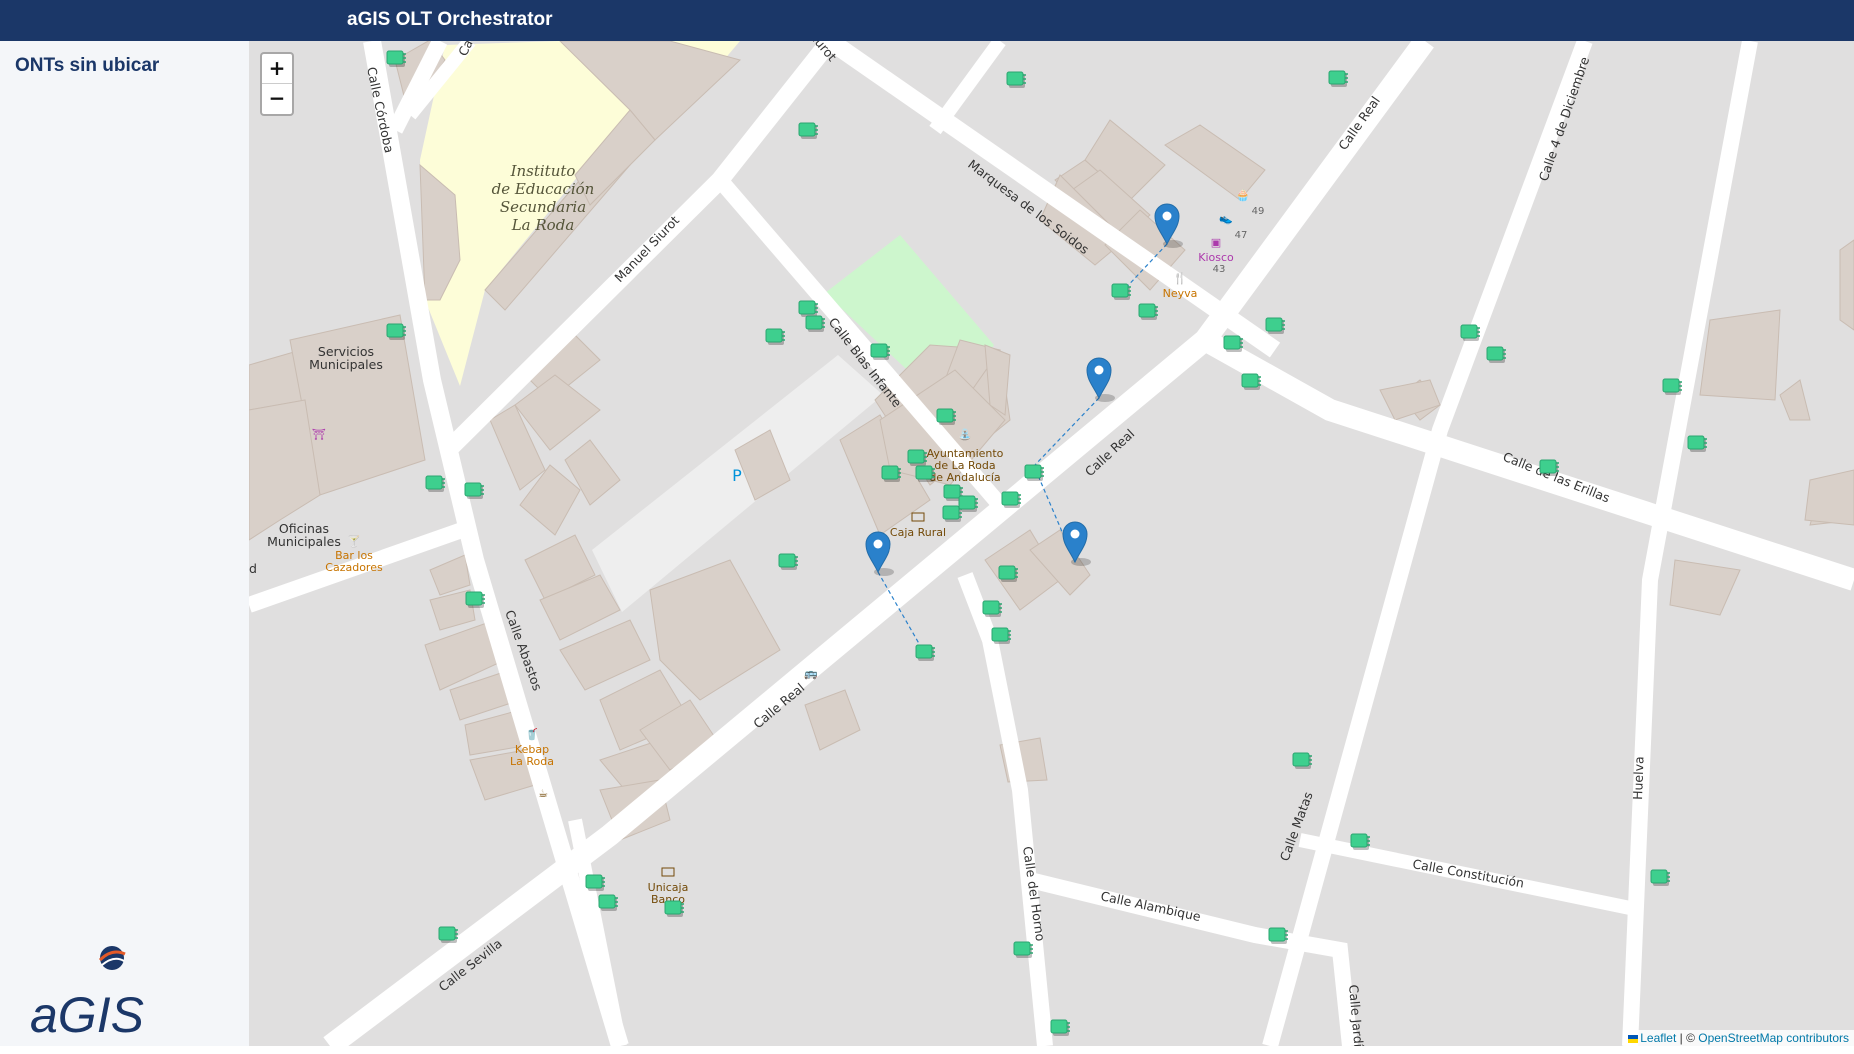  What do you see at coordinates (1100, 379) in the screenshot?
I see `map-pin-icon` at bounding box center [1100, 379].